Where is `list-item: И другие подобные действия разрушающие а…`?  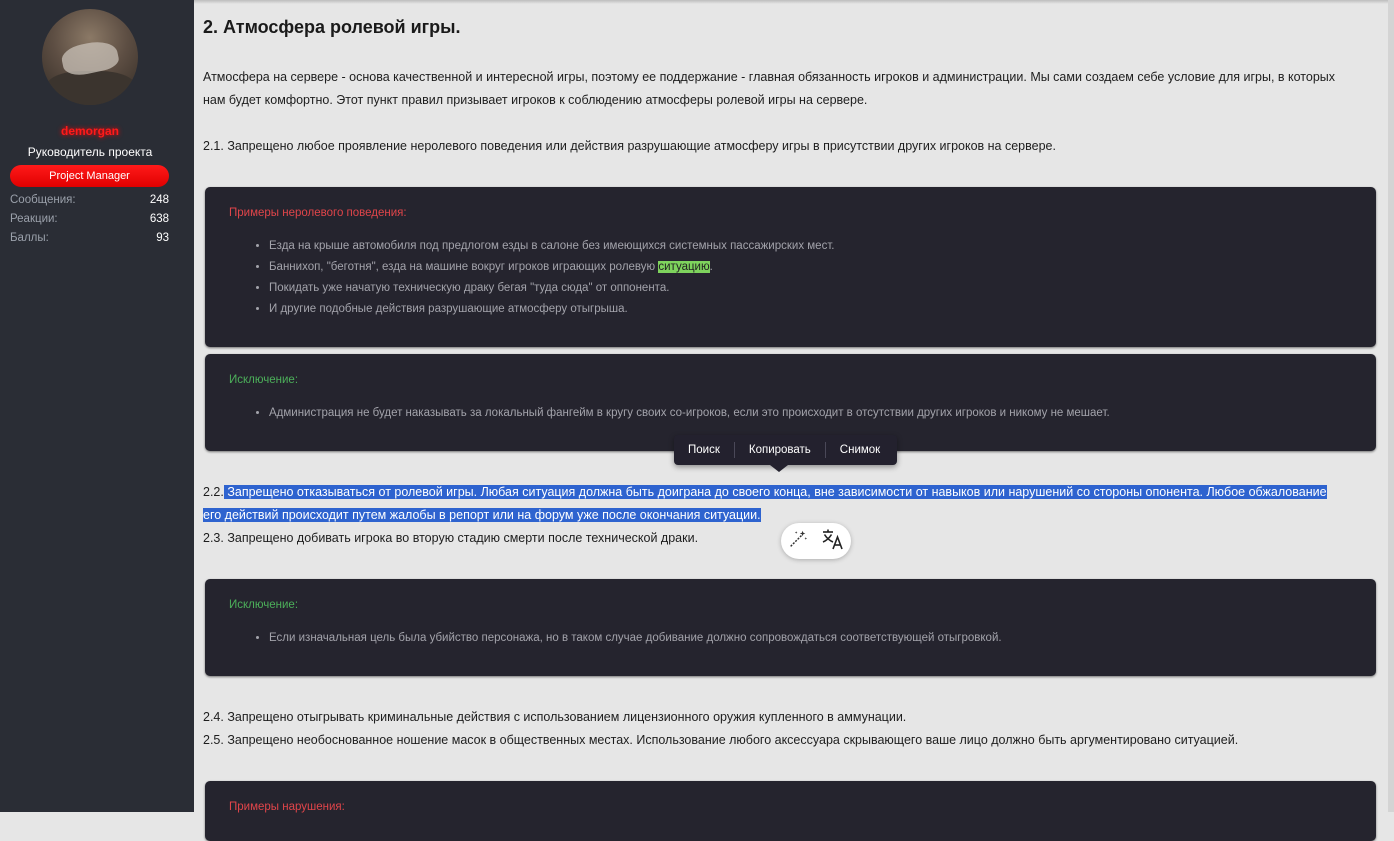
list-item: И другие подобные действия разрушающие а… is located at coordinates (552, 309).